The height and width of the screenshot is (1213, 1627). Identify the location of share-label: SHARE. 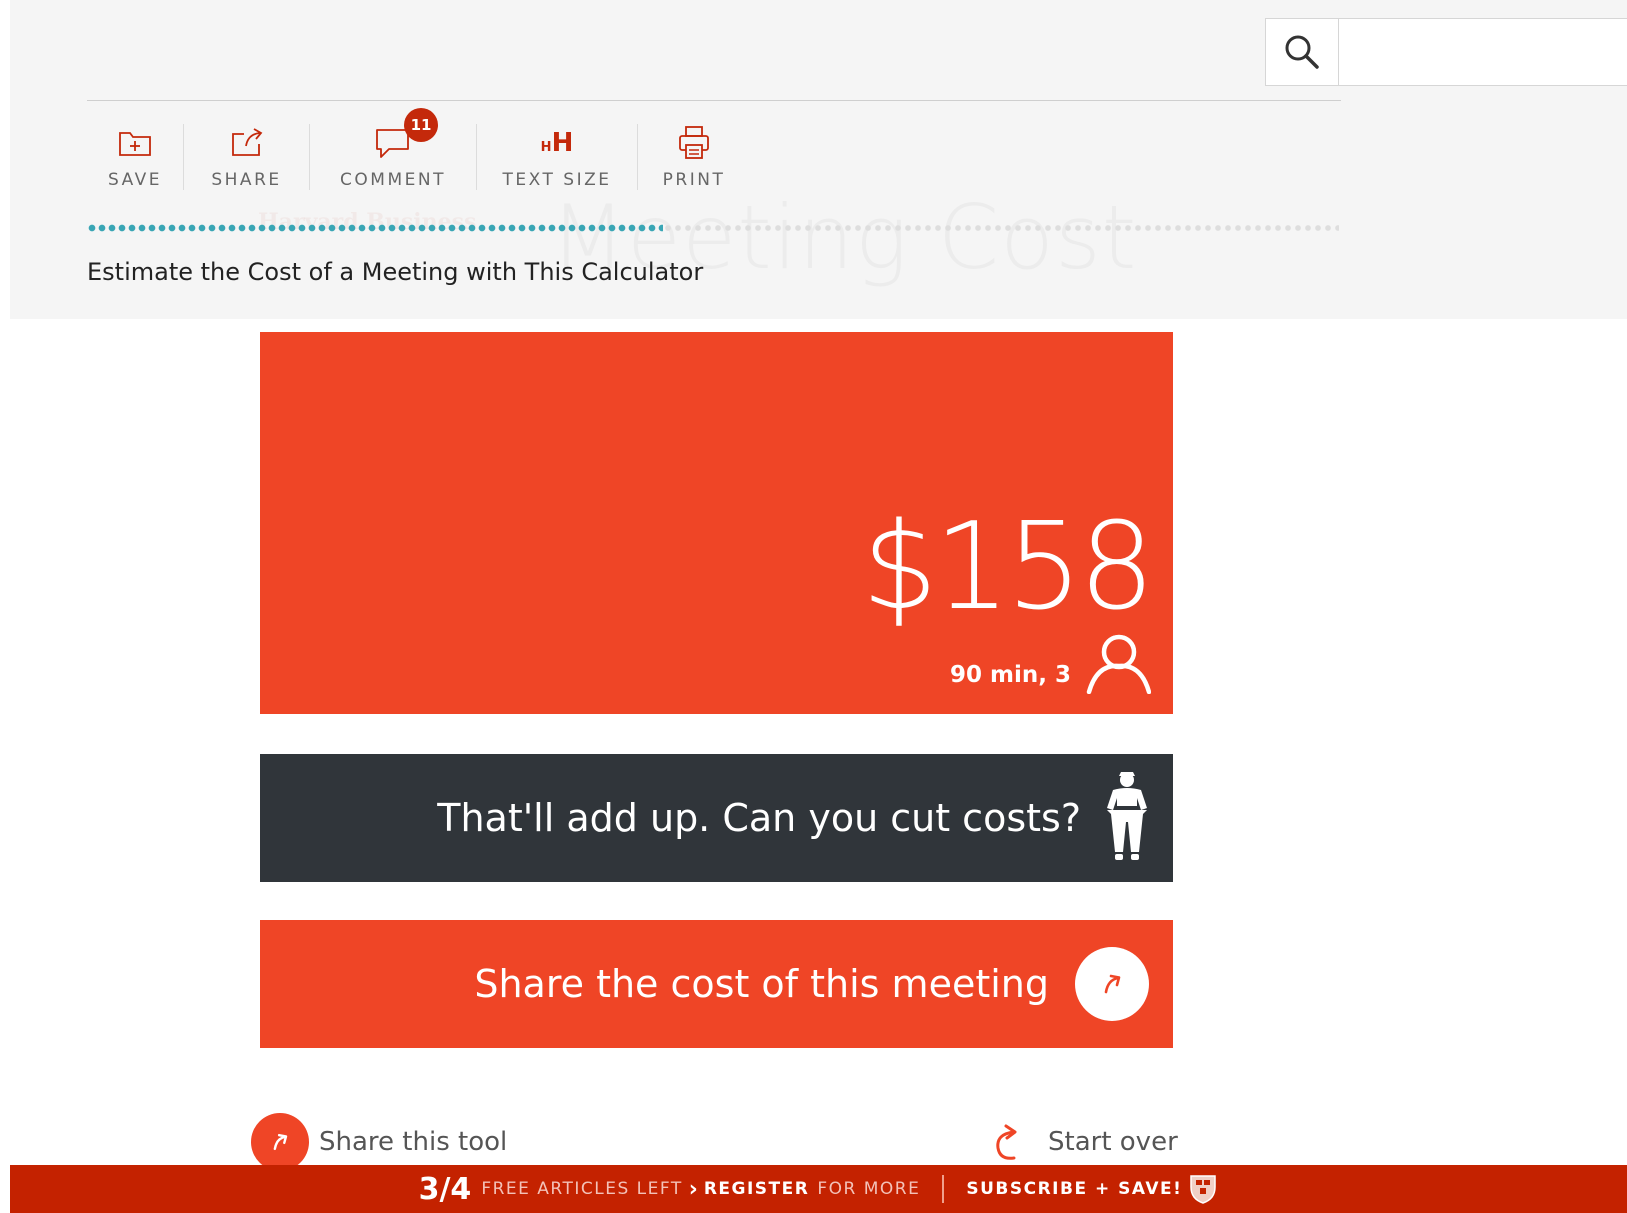
(246, 180).